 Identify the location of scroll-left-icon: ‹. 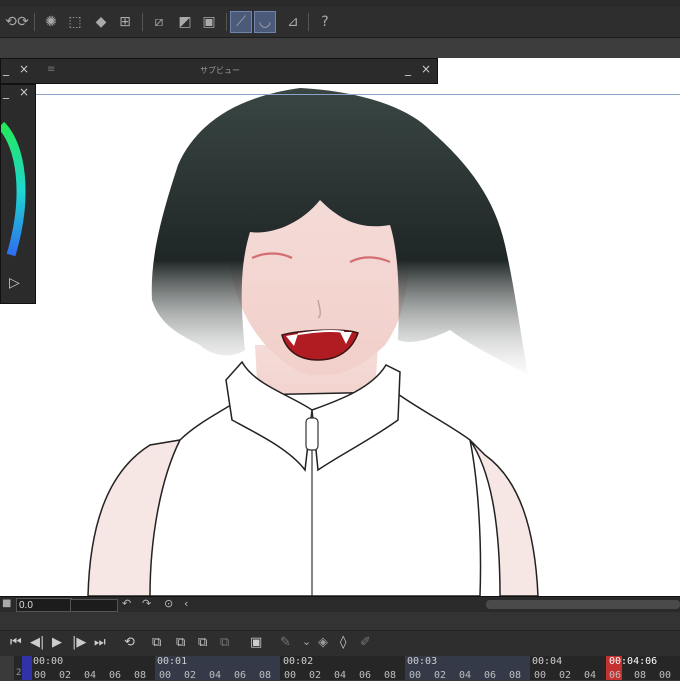
(186, 603).